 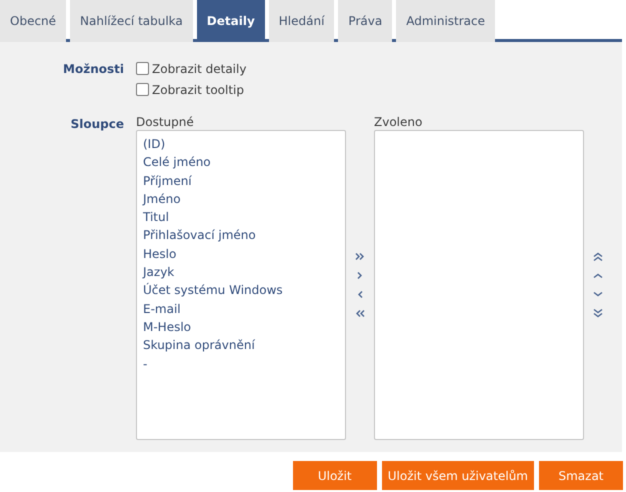 What do you see at coordinates (446, 21) in the screenshot?
I see `tab: Administrace` at bounding box center [446, 21].